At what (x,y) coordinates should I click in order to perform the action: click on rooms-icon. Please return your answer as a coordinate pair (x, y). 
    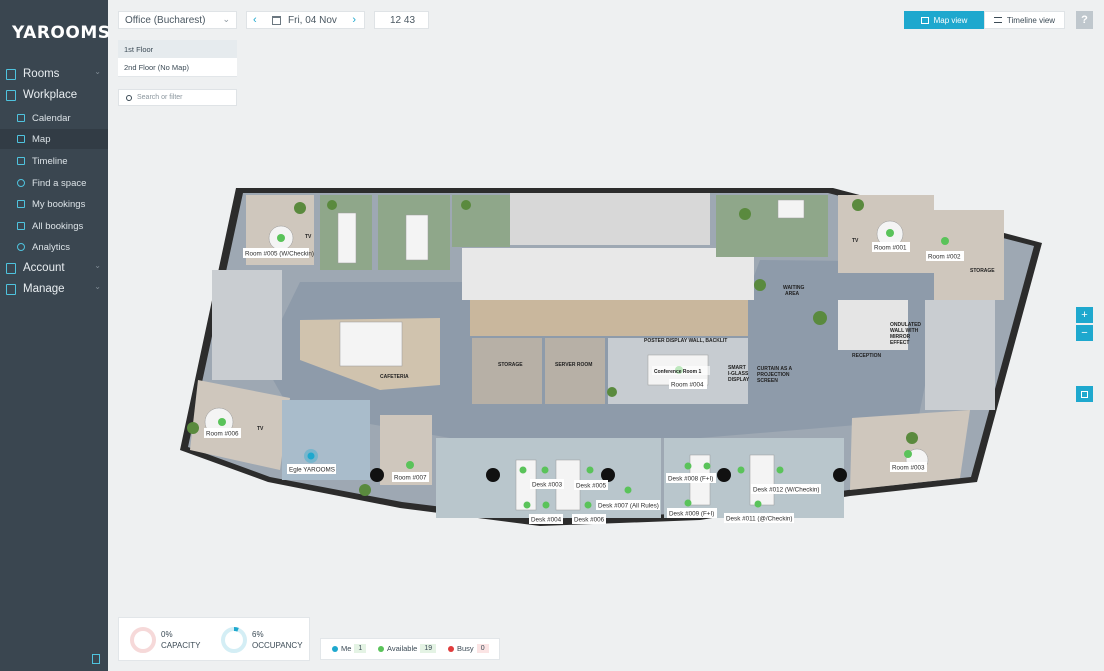
    Looking at the image, I should click on (11, 74).